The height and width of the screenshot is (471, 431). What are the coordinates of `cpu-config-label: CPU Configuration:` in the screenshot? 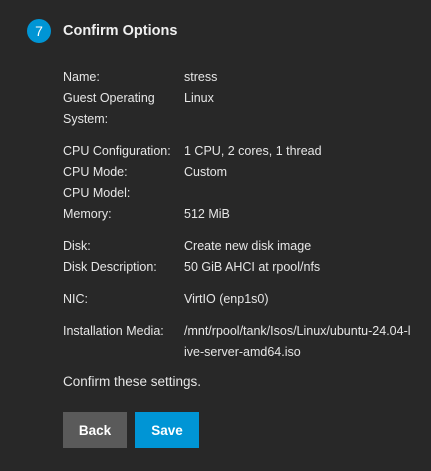 It's located at (117, 151).